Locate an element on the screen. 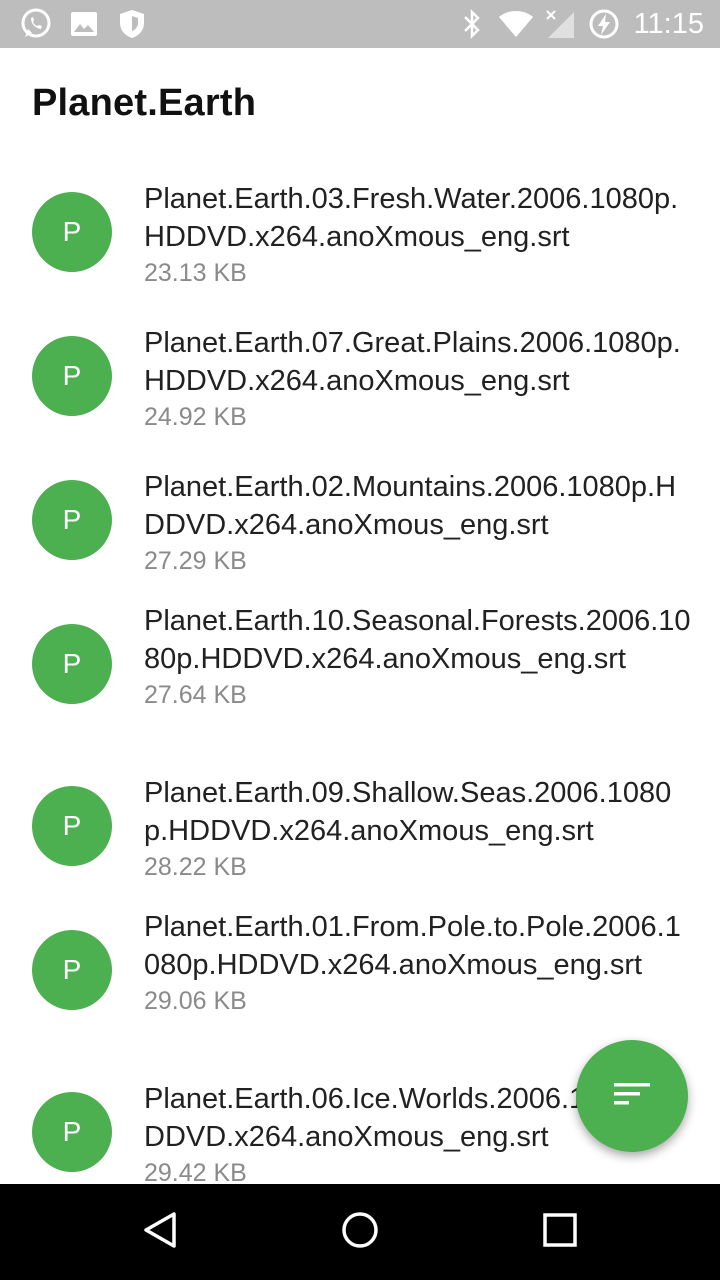 This screenshot has width=720, height=1280. file-size: 23.13 KB is located at coordinates (195, 273).